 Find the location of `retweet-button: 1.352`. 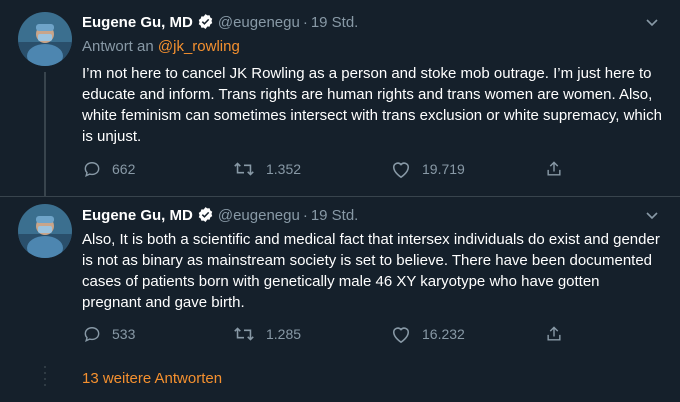

retweet-button: 1.352 is located at coordinates (266, 169).